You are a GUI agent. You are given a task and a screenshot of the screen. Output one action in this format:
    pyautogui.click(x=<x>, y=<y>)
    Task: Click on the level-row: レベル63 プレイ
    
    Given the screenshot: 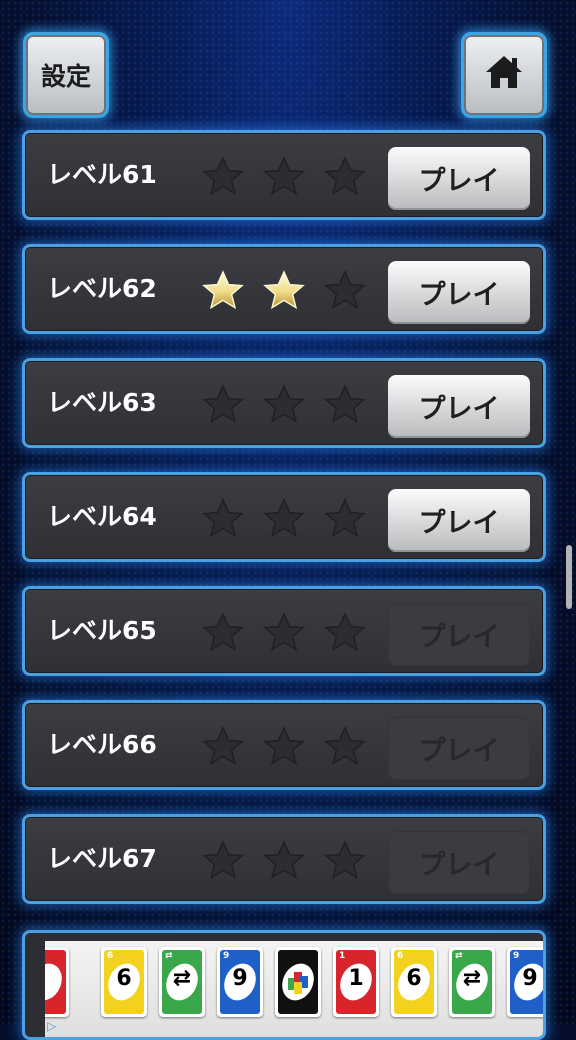 What is the action you would take?
    pyautogui.click(x=284, y=403)
    